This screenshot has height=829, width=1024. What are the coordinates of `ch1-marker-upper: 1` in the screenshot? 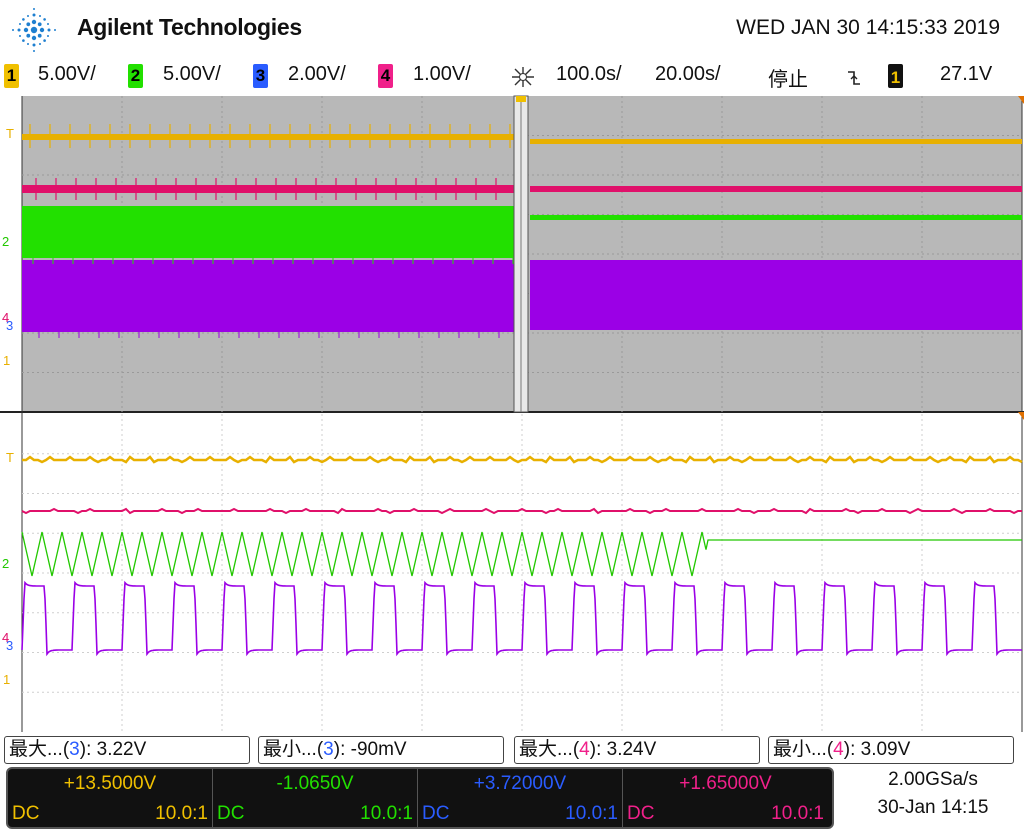 It's located at (6, 360).